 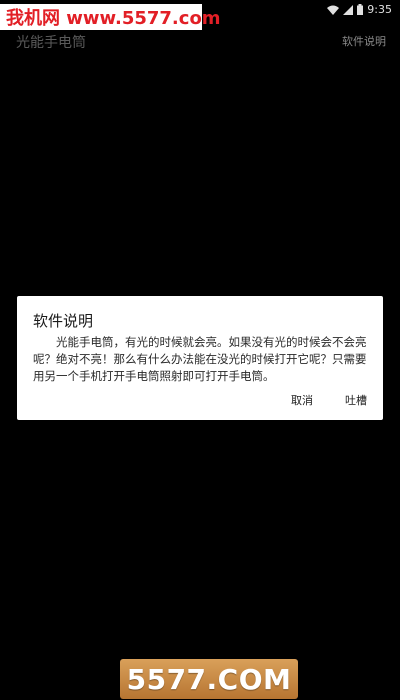 I want to click on wifi-icon, so click(x=333, y=10).